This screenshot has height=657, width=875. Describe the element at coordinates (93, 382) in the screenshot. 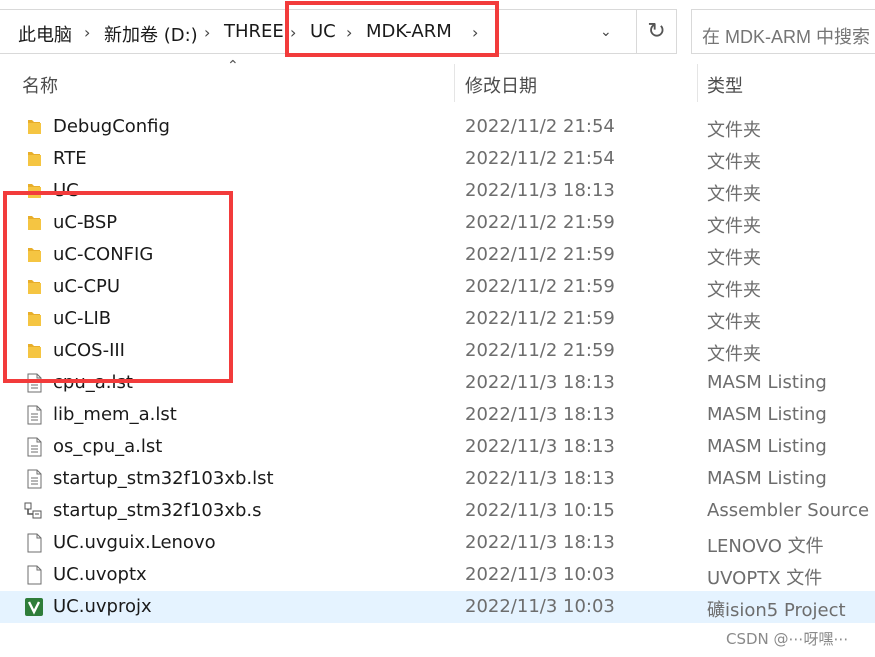

I see `file-name: cpu_a.lst` at that location.